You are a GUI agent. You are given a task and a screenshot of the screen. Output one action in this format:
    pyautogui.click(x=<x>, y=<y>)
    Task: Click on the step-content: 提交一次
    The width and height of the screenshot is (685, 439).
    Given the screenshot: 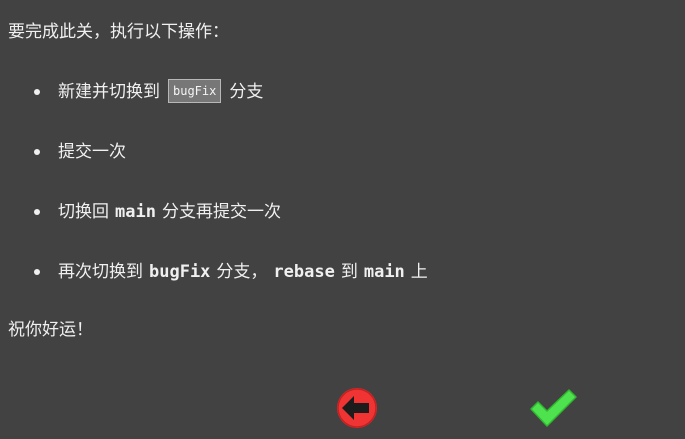 What is the action you would take?
    pyautogui.click(x=92, y=152)
    